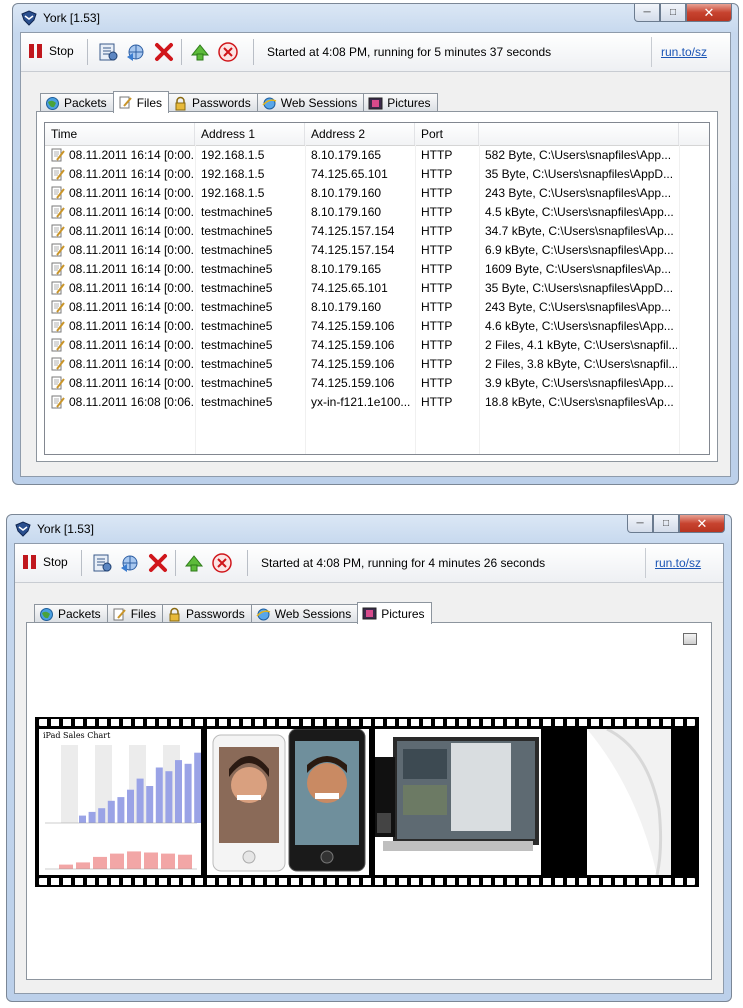  I want to click on column-address-1: Address 1, so click(250, 134).